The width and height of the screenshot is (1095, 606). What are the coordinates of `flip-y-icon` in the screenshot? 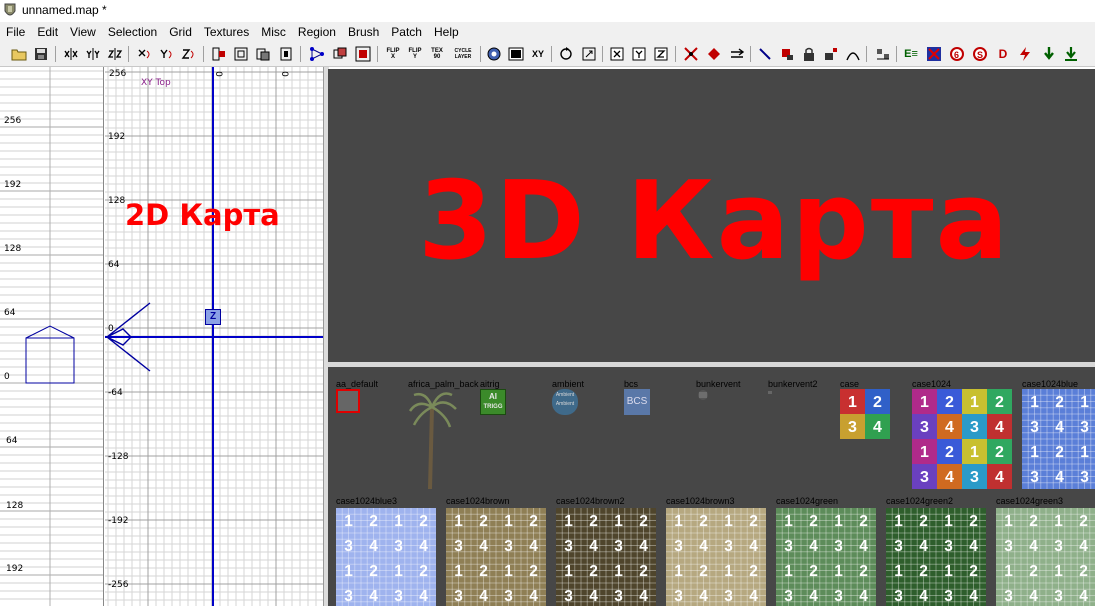 It's located at (93, 54).